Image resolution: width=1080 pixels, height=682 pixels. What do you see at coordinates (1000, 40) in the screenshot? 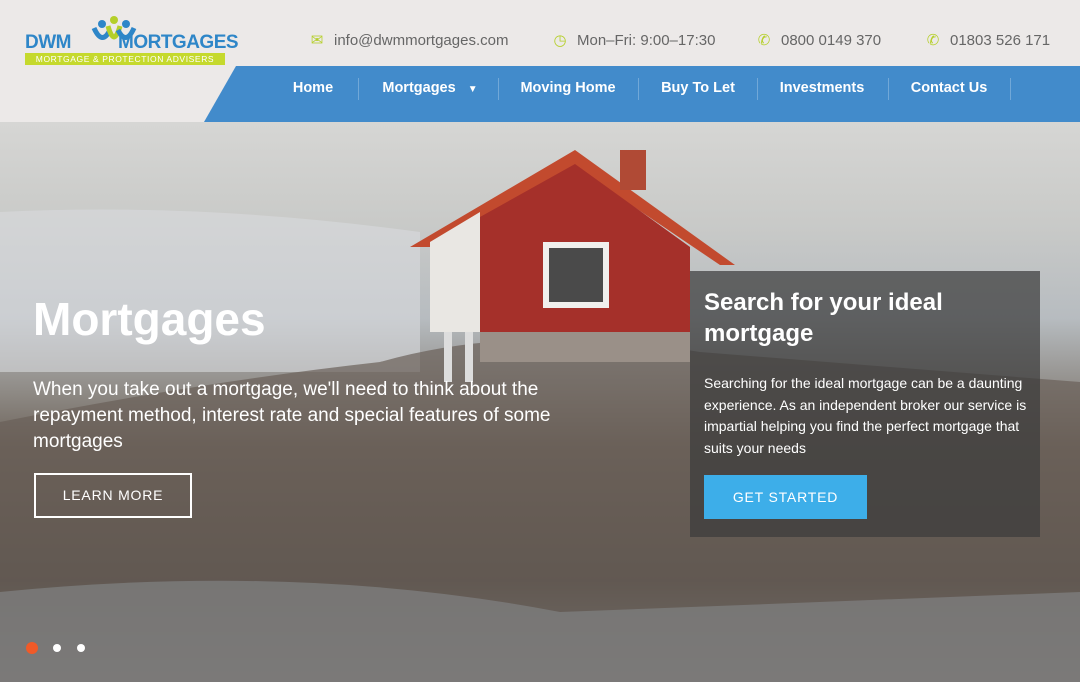
I see `phone-2-text: 01803 526 171` at bounding box center [1000, 40].